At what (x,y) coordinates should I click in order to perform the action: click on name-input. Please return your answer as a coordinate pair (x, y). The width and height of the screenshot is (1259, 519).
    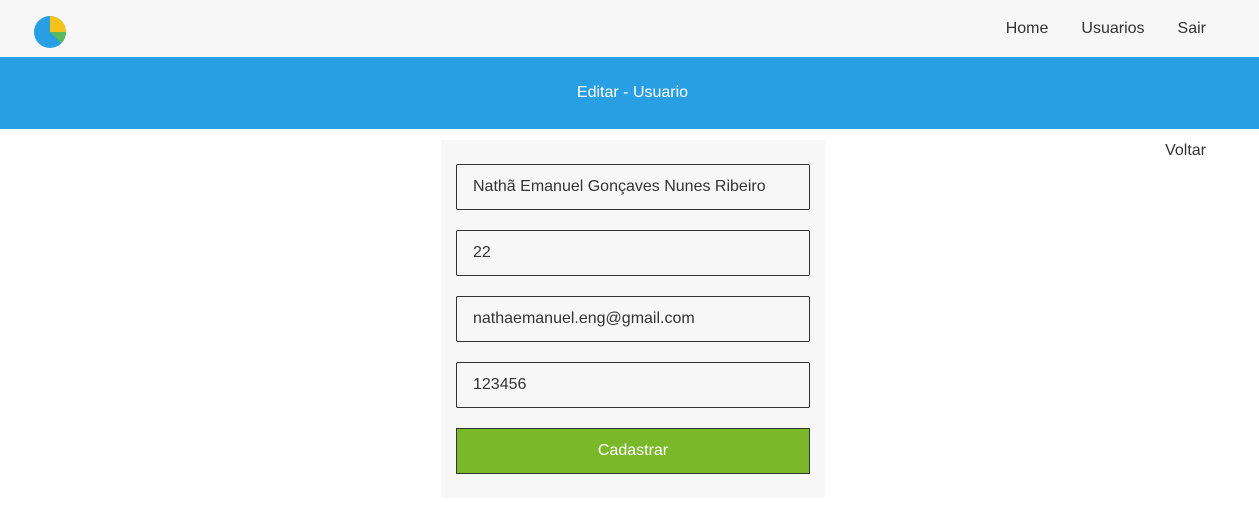
    Looking at the image, I should click on (633, 187).